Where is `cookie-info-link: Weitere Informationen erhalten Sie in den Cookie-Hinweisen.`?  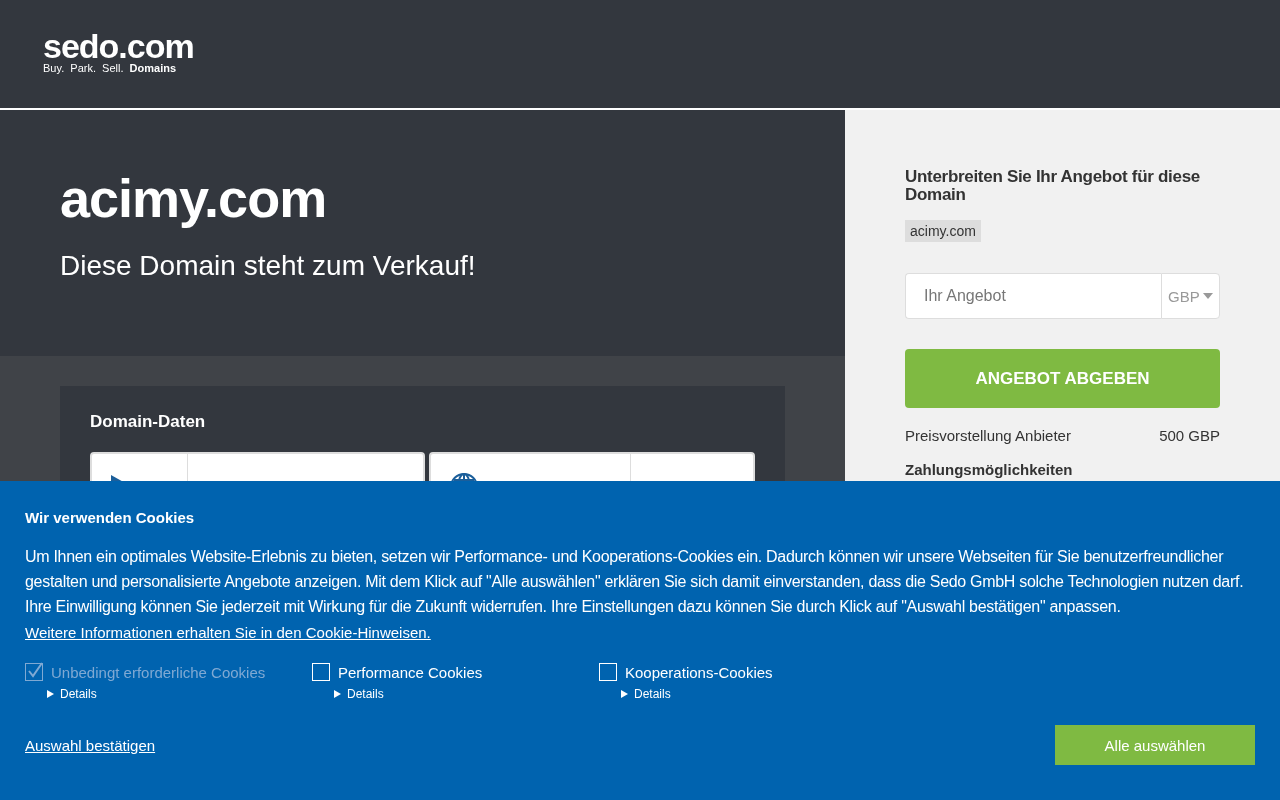 cookie-info-link: Weitere Informationen erhalten Sie in den Cookie-Hinweisen. is located at coordinates (228, 632).